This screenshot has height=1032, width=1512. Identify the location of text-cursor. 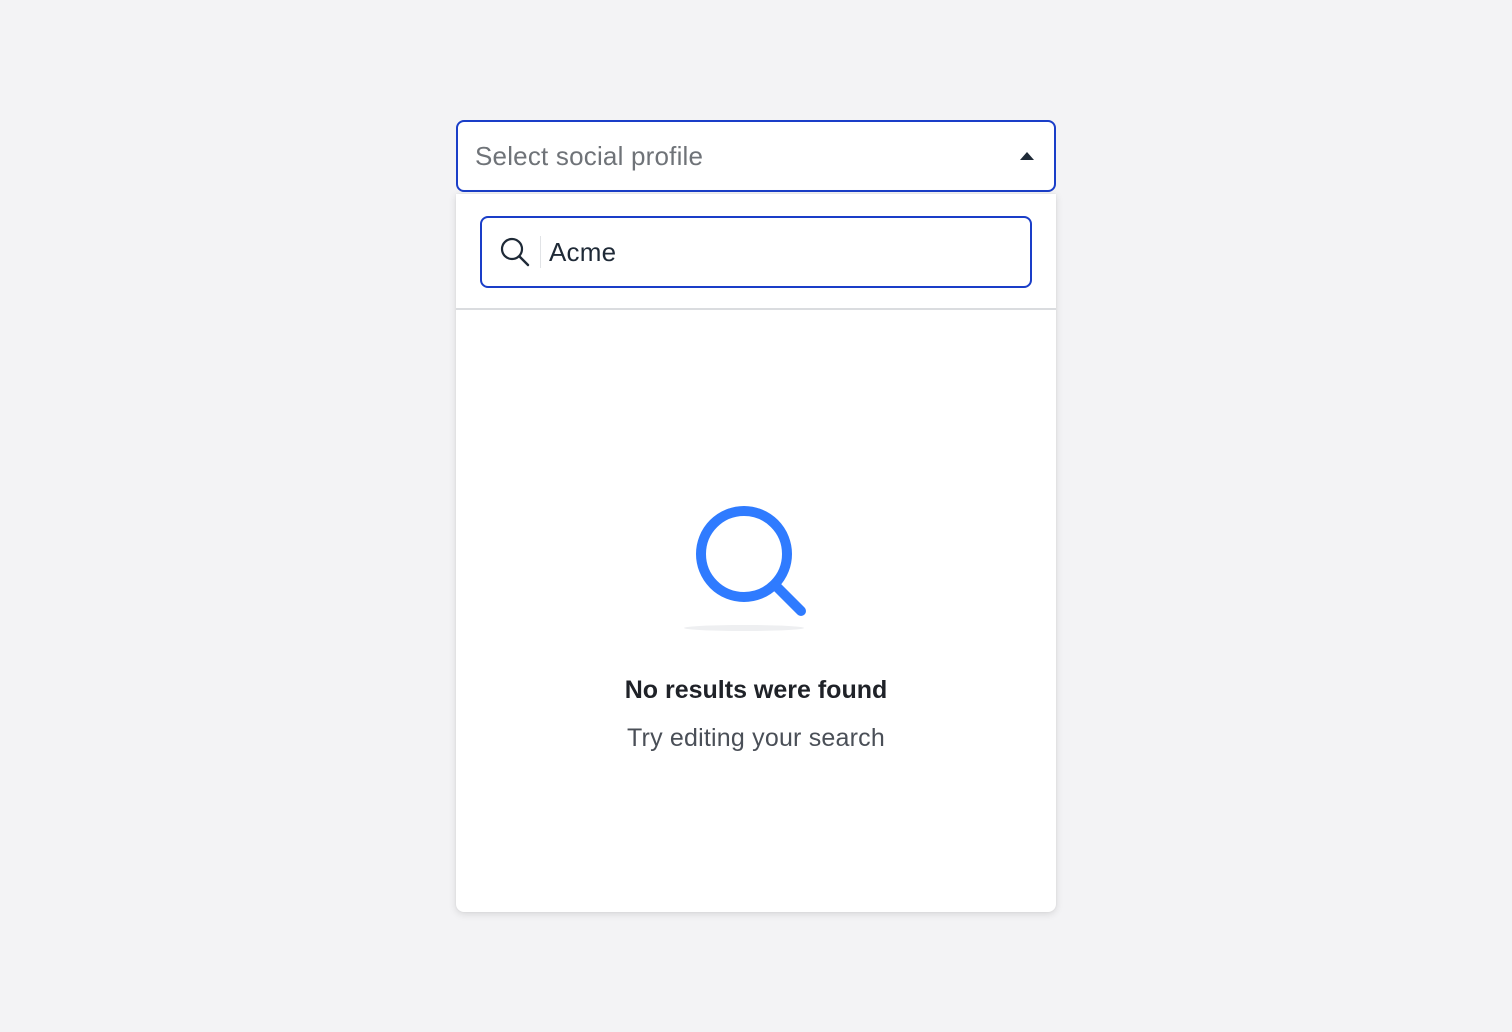
(540, 252).